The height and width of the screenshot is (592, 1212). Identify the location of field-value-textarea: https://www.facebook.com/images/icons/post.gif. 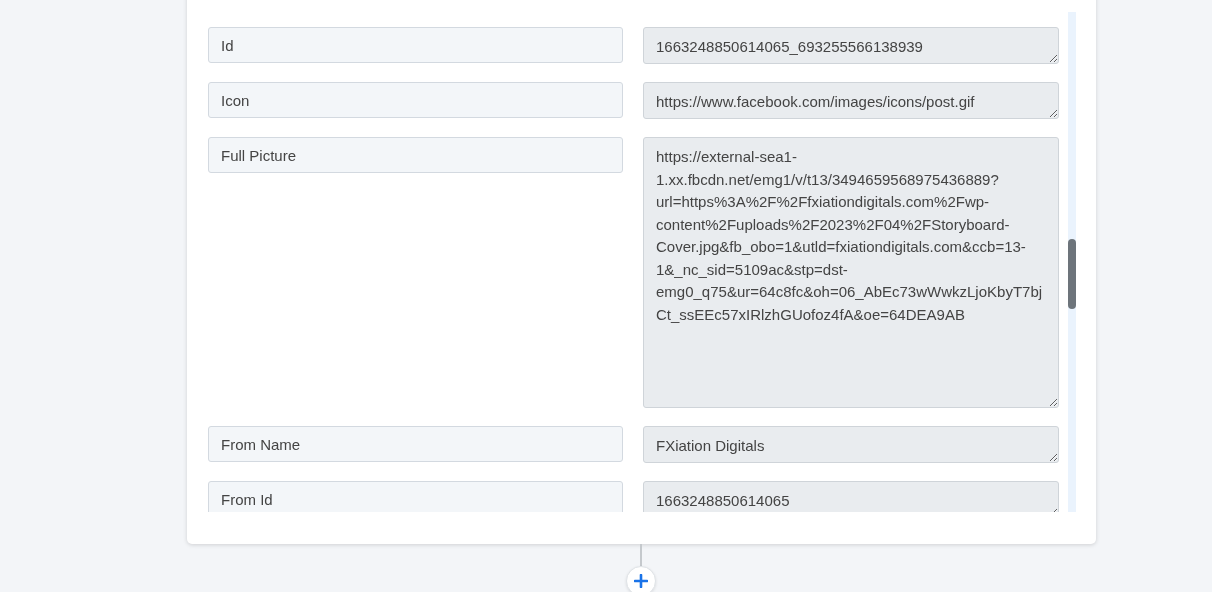
(851, 100).